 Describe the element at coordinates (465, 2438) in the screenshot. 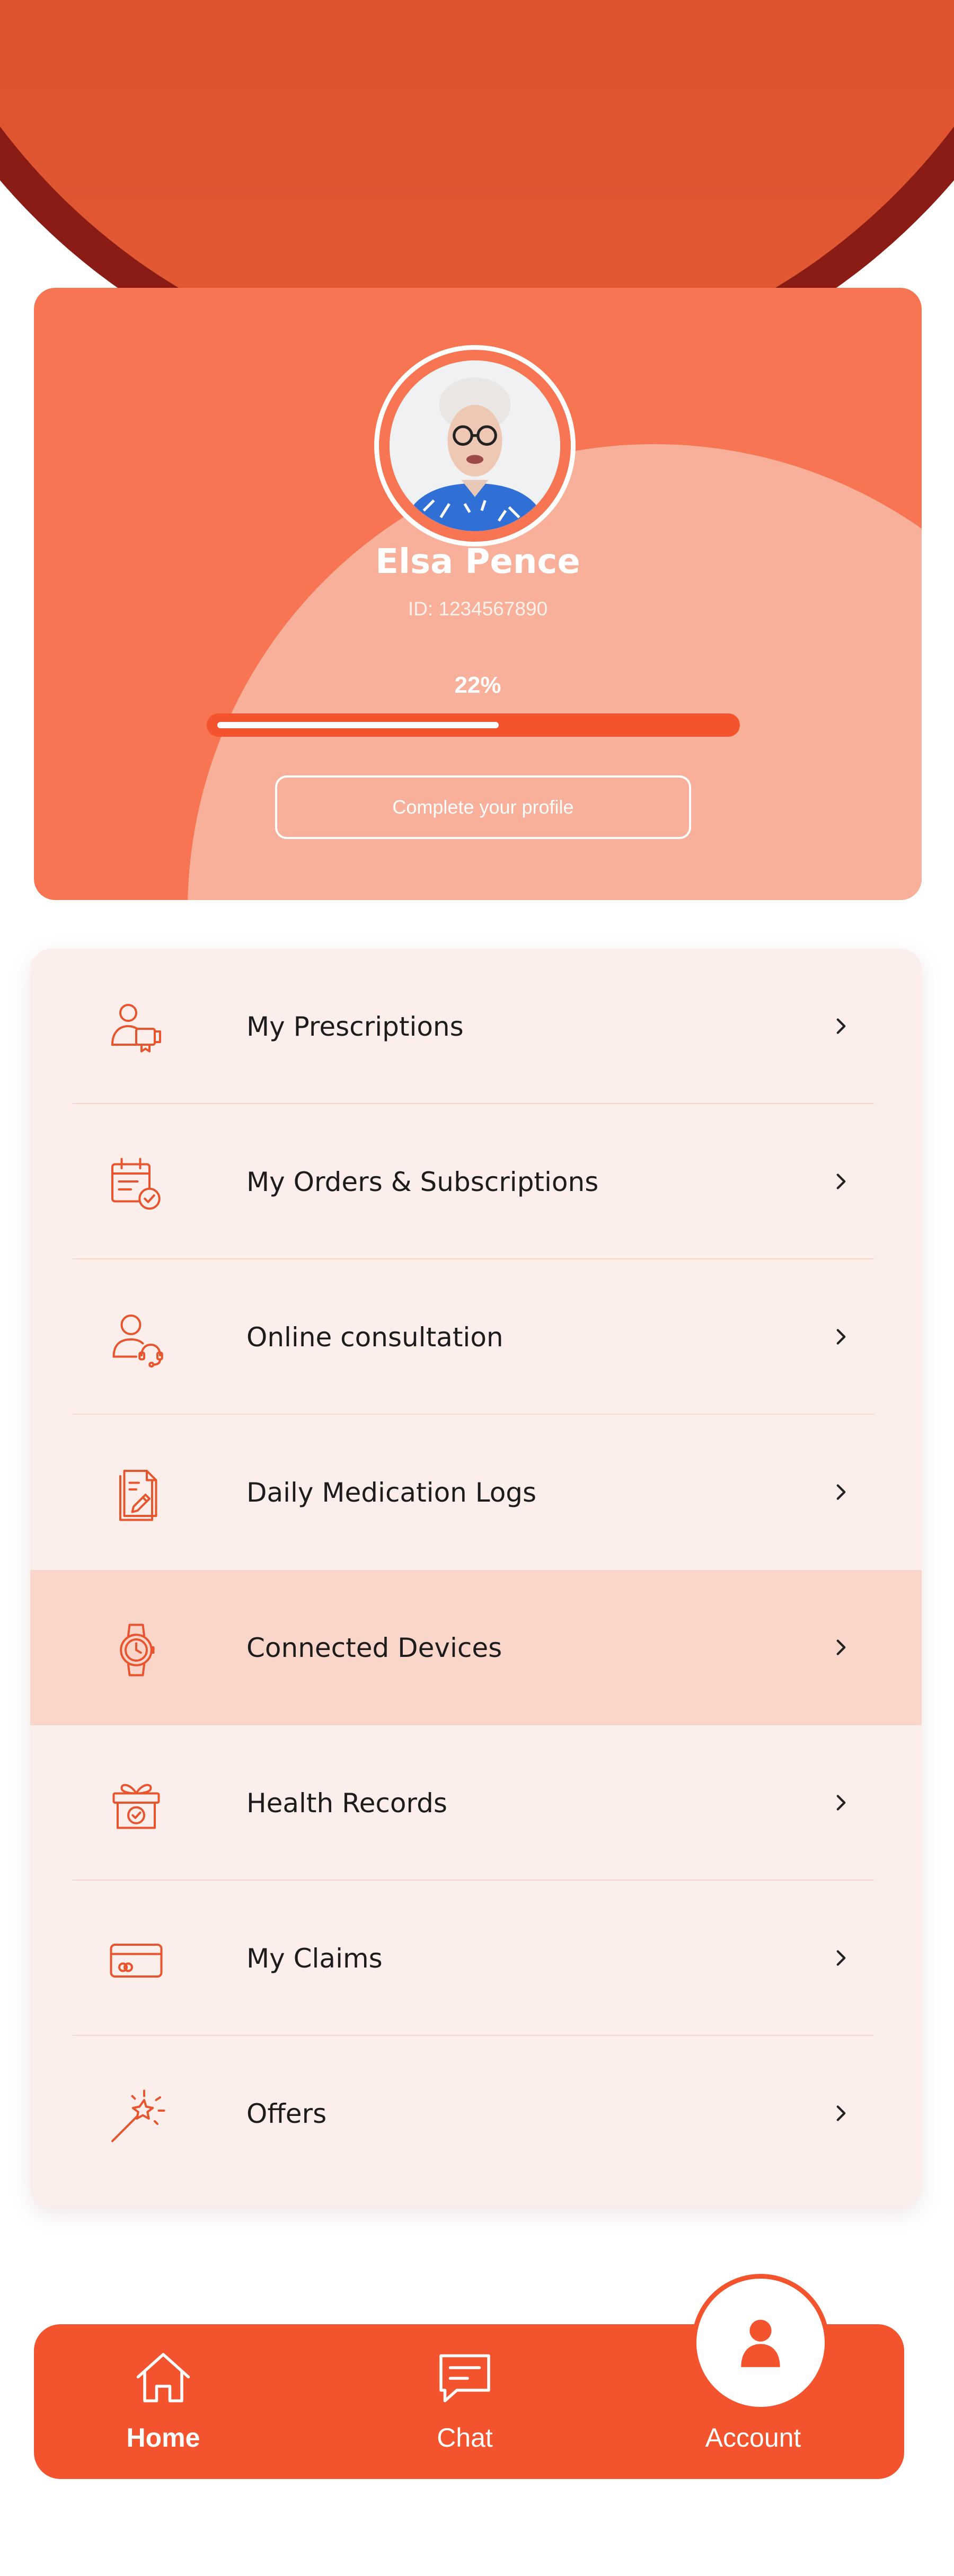

I see `nav-chat-label: Chat` at that location.